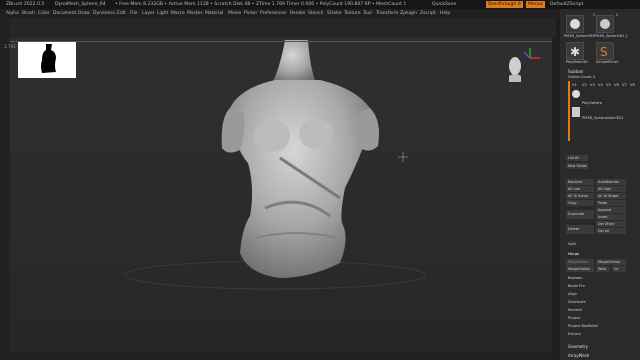  I want to click on subtool-item-1: PolySphere, so click(592, 103).